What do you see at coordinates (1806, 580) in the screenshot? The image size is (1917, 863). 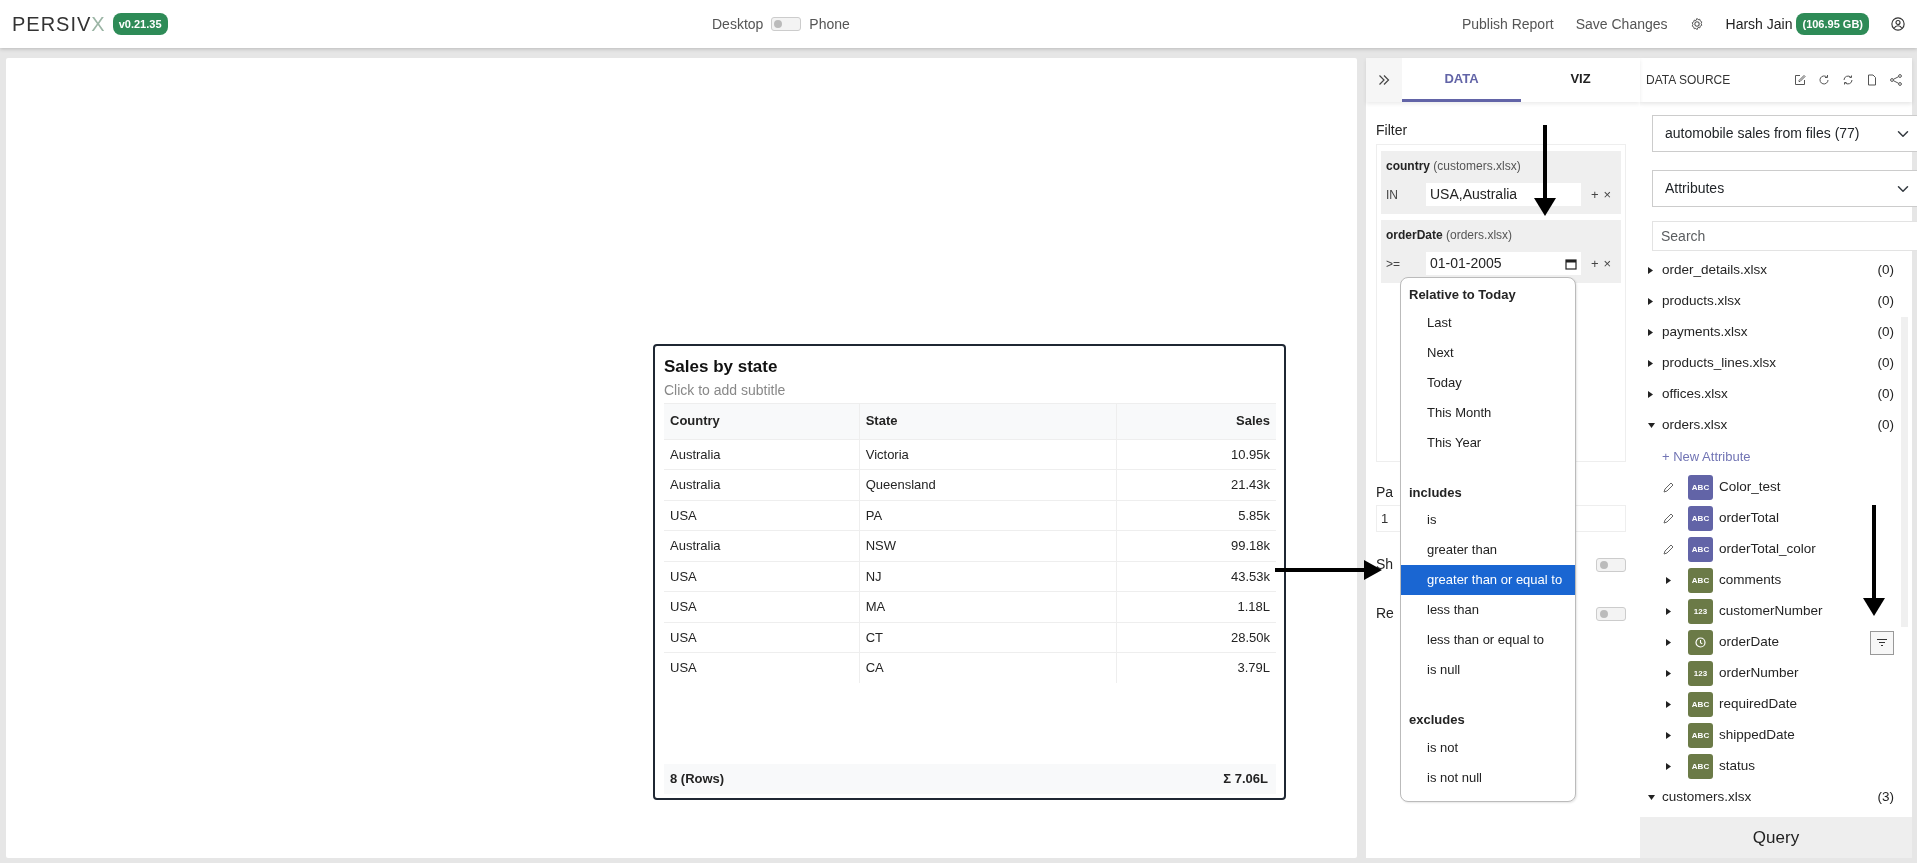 I see `attribute-name: comments` at bounding box center [1806, 580].